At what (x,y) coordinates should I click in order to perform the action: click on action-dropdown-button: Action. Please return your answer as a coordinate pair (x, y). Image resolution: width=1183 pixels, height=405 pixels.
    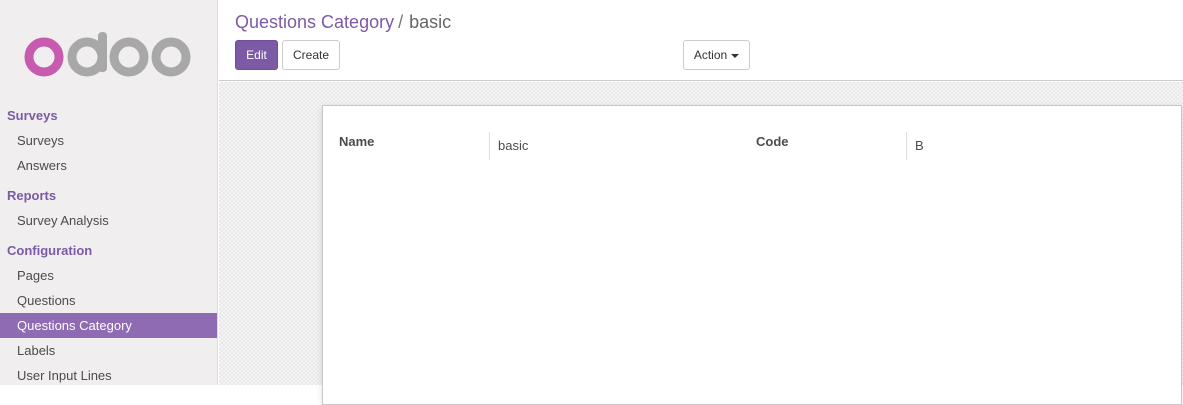
    Looking at the image, I should click on (716, 55).